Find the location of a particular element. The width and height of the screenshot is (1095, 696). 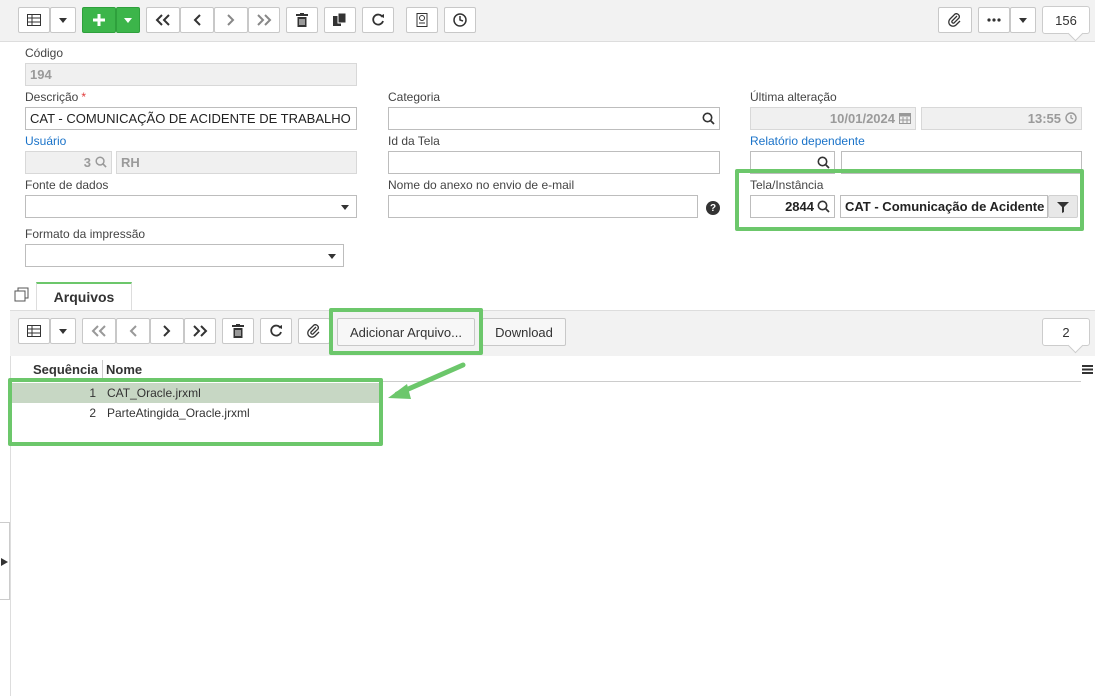

record-counter: 156 is located at coordinates (1066, 20).